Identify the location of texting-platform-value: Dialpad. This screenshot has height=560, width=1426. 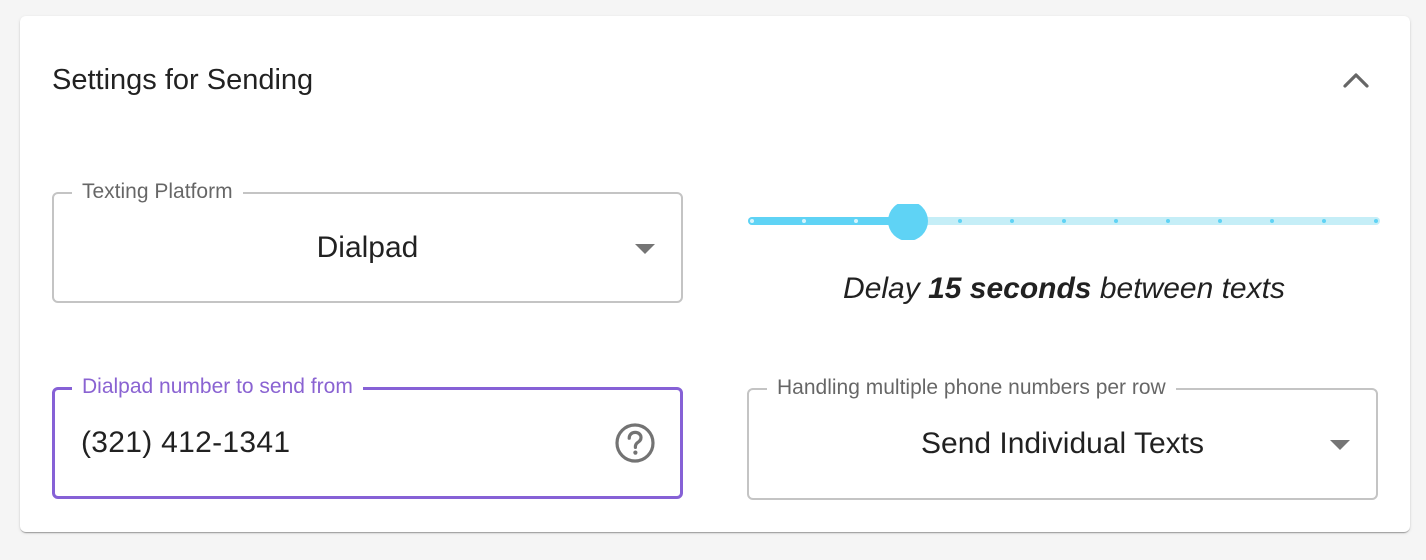
(367, 247).